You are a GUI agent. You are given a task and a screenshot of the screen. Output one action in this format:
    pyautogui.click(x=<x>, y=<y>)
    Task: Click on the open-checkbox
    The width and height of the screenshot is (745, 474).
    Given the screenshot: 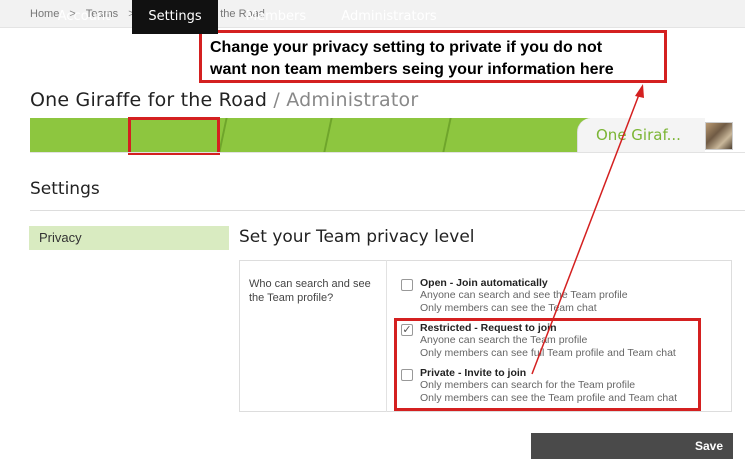 What is the action you would take?
    pyautogui.click(x=407, y=285)
    